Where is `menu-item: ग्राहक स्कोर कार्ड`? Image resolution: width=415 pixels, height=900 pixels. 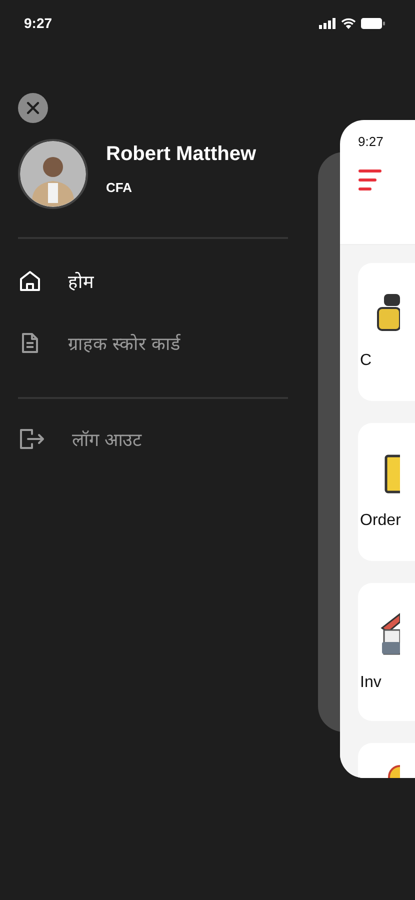 menu-item: ग्राहक स्कोर कार्ड is located at coordinates (153, 343).